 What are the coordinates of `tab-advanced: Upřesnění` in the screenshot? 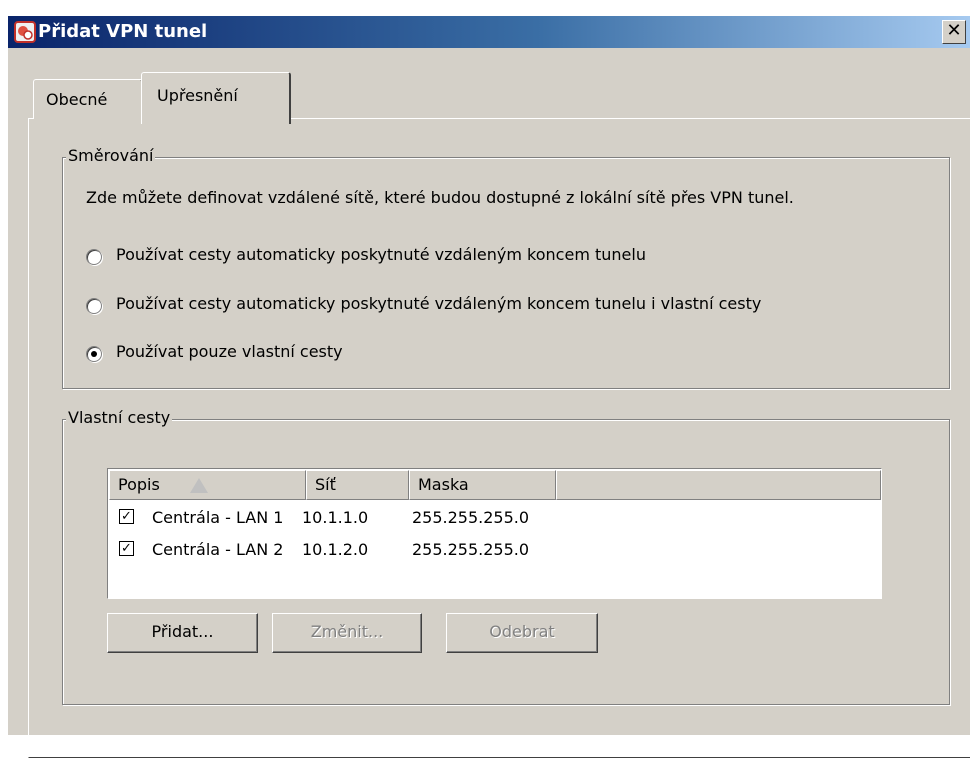 It's located at (216, 98).